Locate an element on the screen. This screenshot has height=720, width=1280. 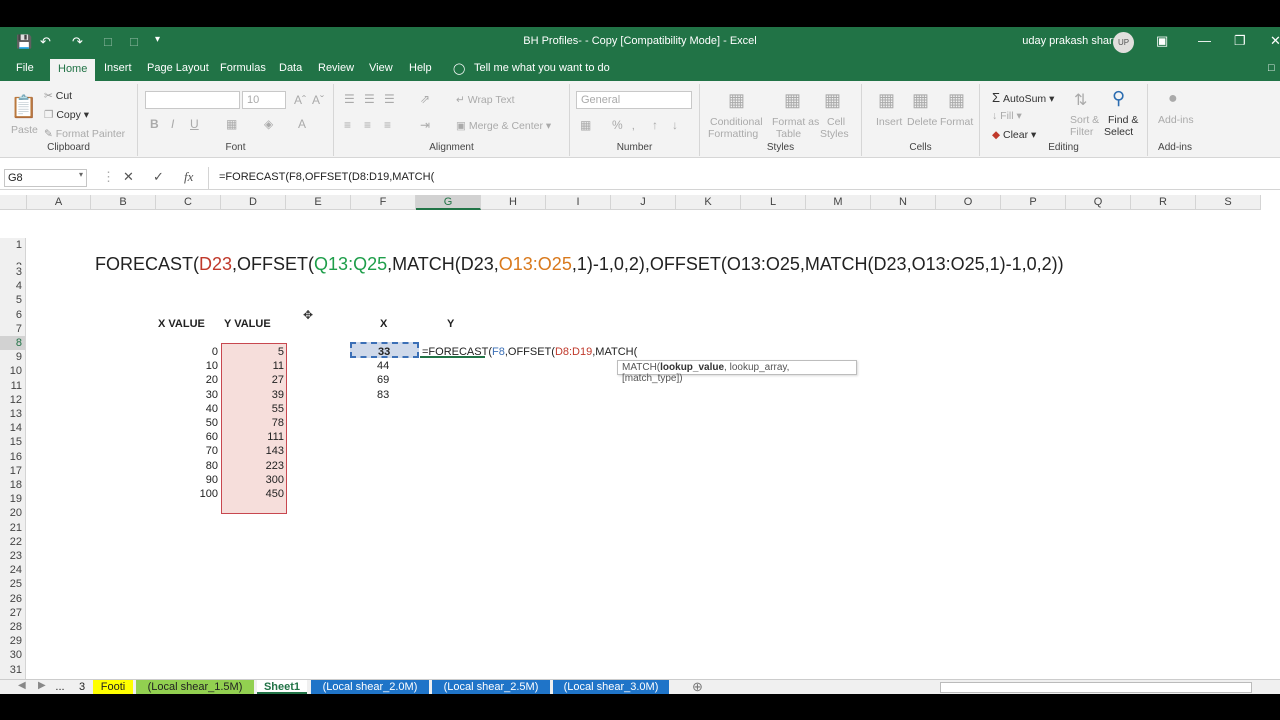
close-icon: ✕ is located at coordinates (1275, 41).